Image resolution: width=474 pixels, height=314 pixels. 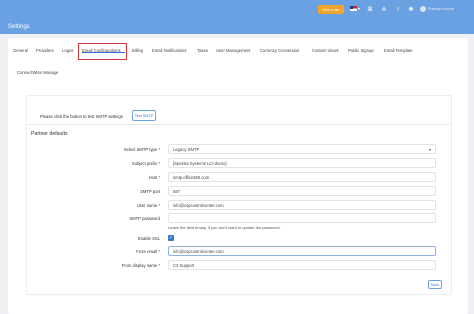 I want to click on smtp-type-label: Select SMTP type *, so click(x=141, y=149).